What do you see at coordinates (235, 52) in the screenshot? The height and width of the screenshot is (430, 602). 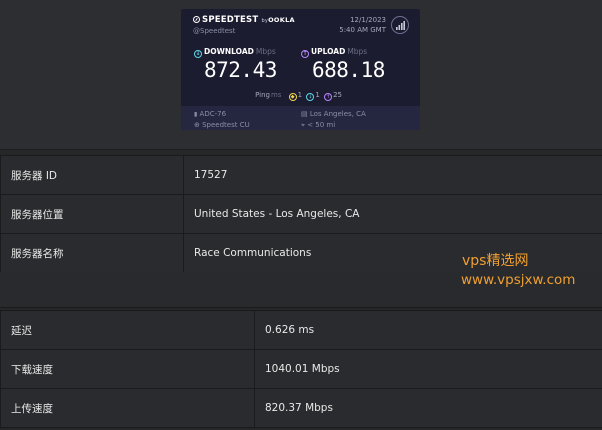 I see `download-label: ↓ DOWNLOAD Mbps` at bounding box center [235, 52].